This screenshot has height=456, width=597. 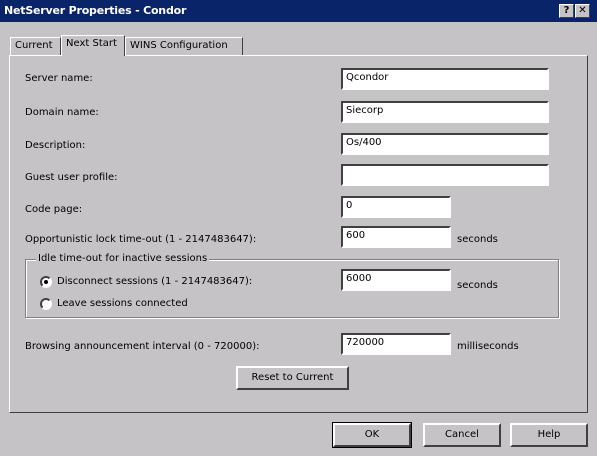 What do you see at coordinates (396, 237) in the screenshot?
I see `oplock-timeout-field: 600` at bounding box center [396, 237].